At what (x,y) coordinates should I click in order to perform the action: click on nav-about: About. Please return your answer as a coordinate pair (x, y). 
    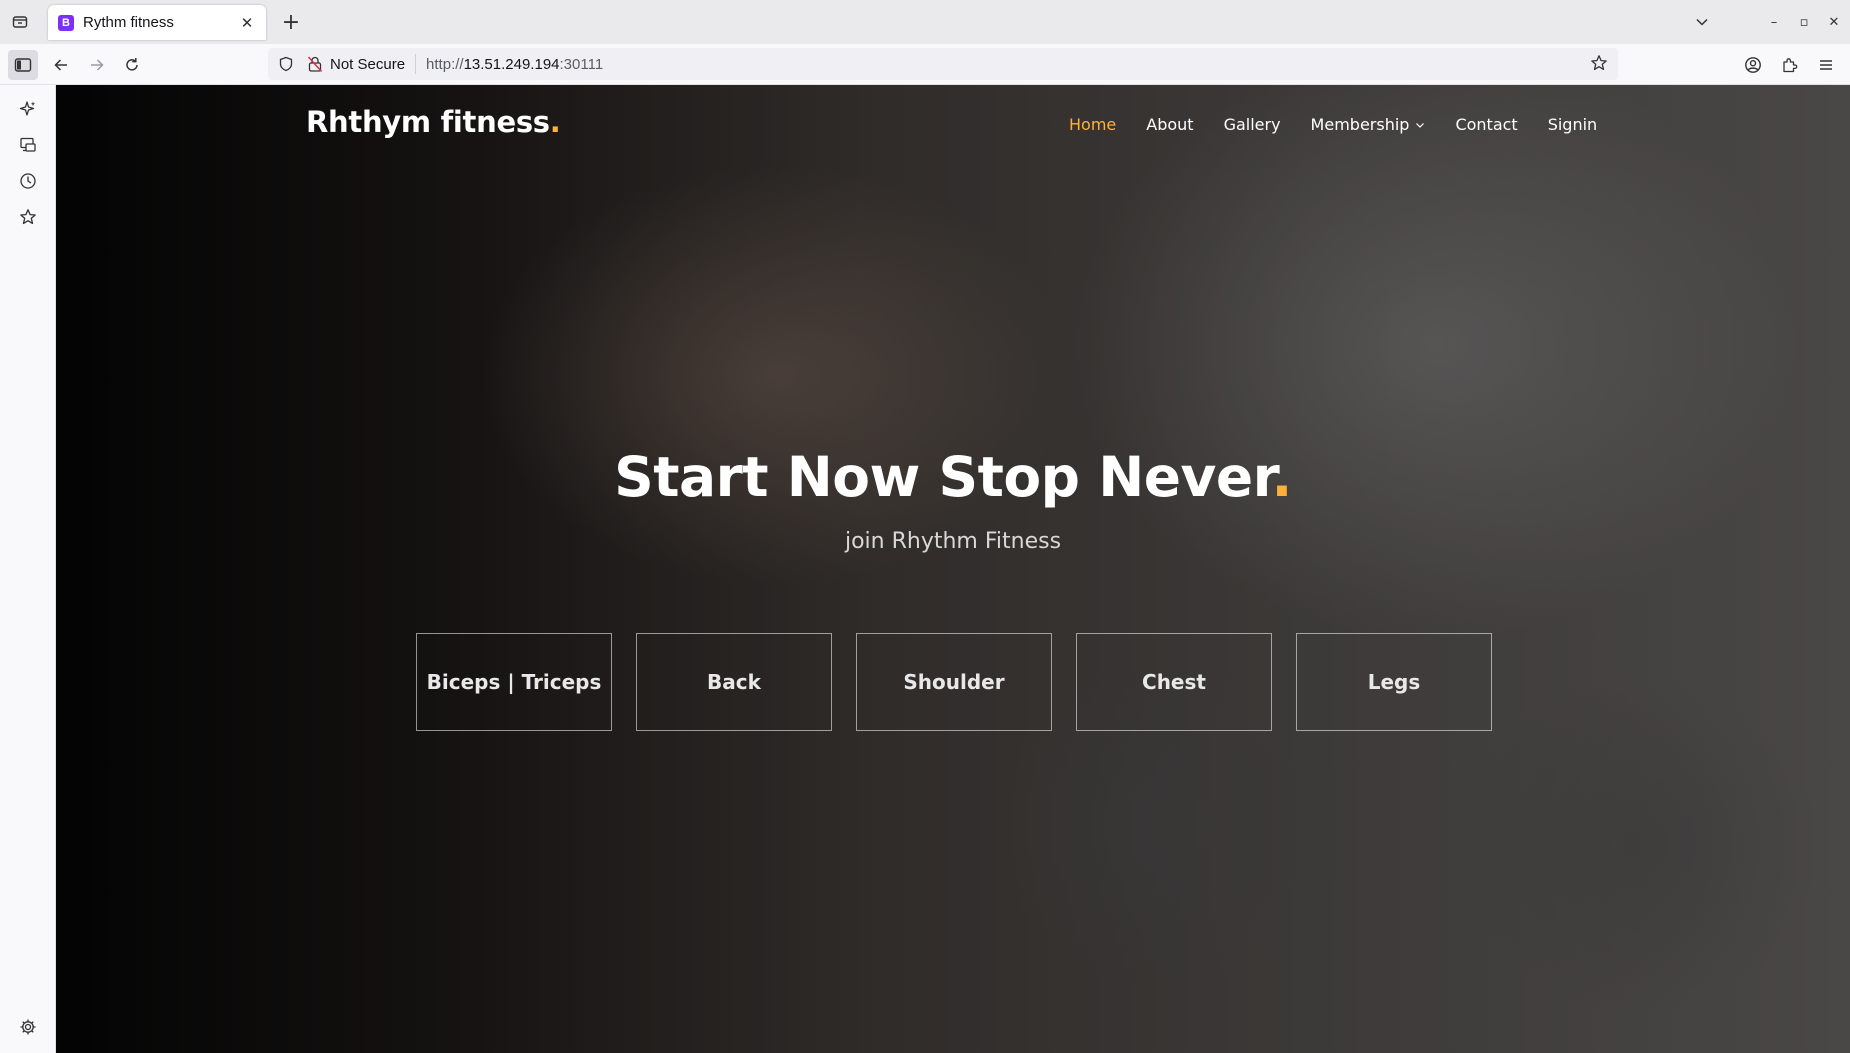
    Looking at the image, I should click on (1169, 124).